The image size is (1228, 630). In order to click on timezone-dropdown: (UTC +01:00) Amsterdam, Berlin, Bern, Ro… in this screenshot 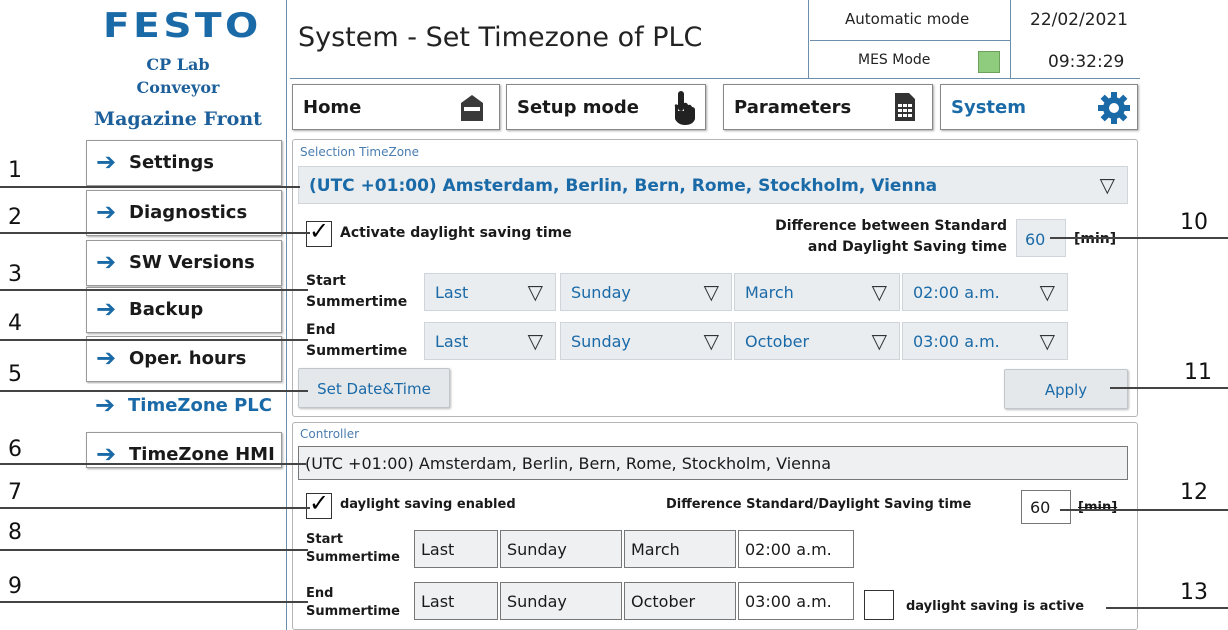, I will do `click(713, 185)`.